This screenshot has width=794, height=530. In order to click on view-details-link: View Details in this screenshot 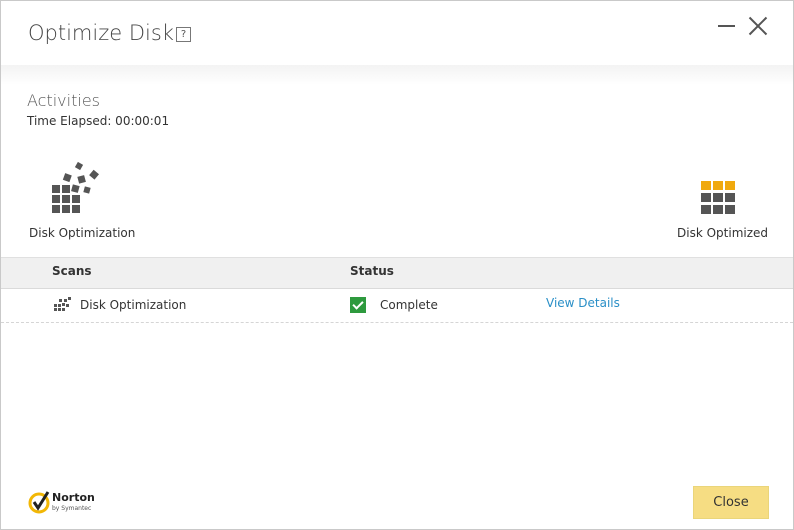, I will do `click(583, 303)`.